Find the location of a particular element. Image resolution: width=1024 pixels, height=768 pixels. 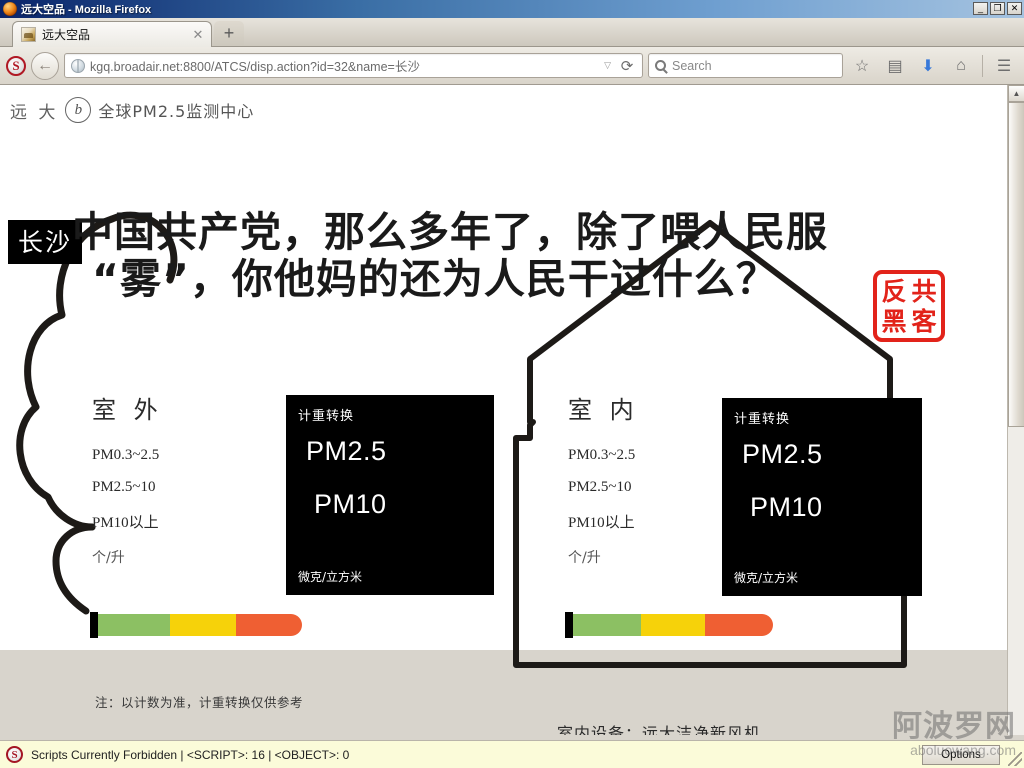

outdoor-title: 室 外 is located at coordinates (127, 410).